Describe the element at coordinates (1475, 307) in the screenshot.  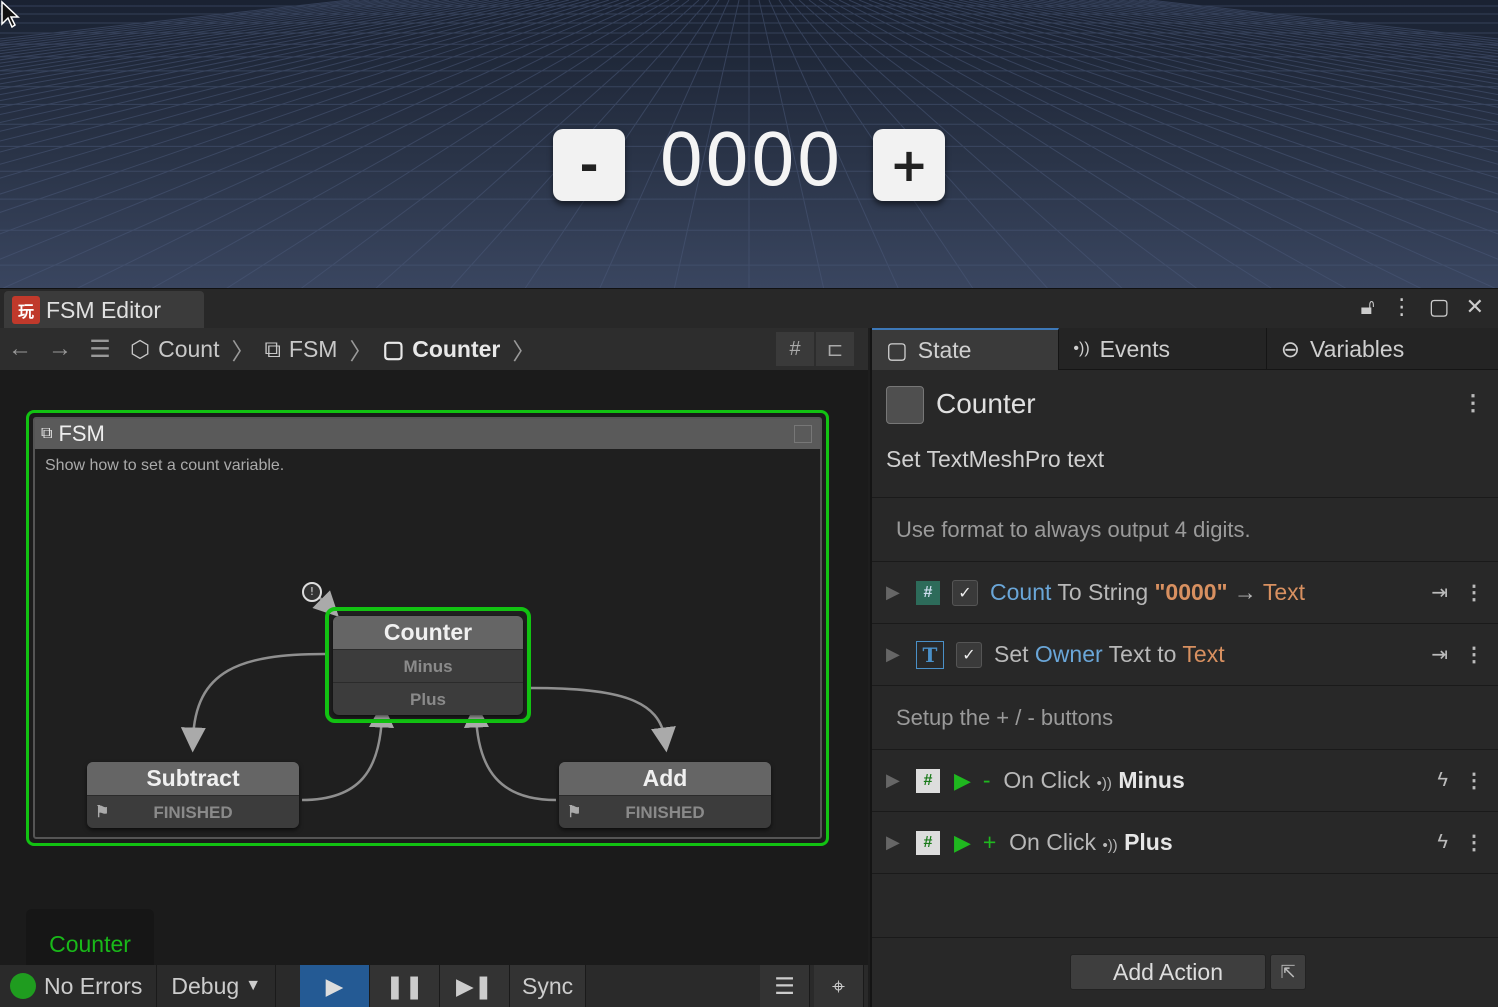
I see `close-icon: ✕` at that location.